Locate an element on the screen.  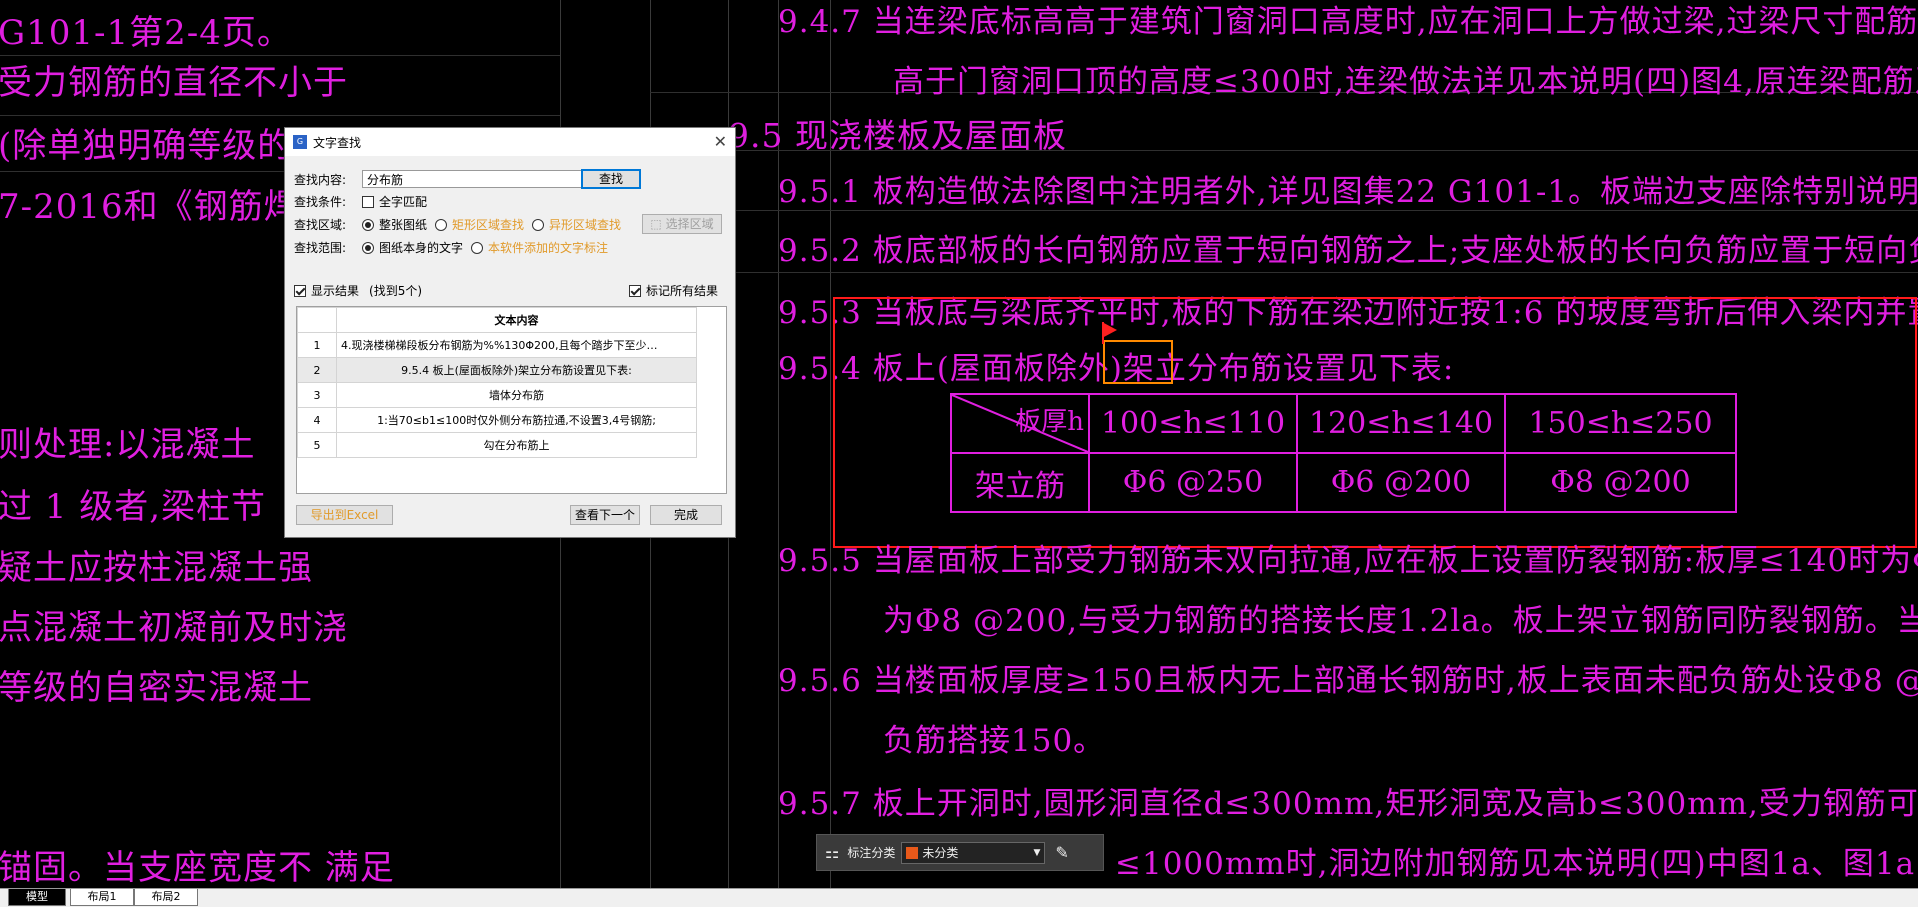
area-rect-radio is located at coordinates (441, 224).